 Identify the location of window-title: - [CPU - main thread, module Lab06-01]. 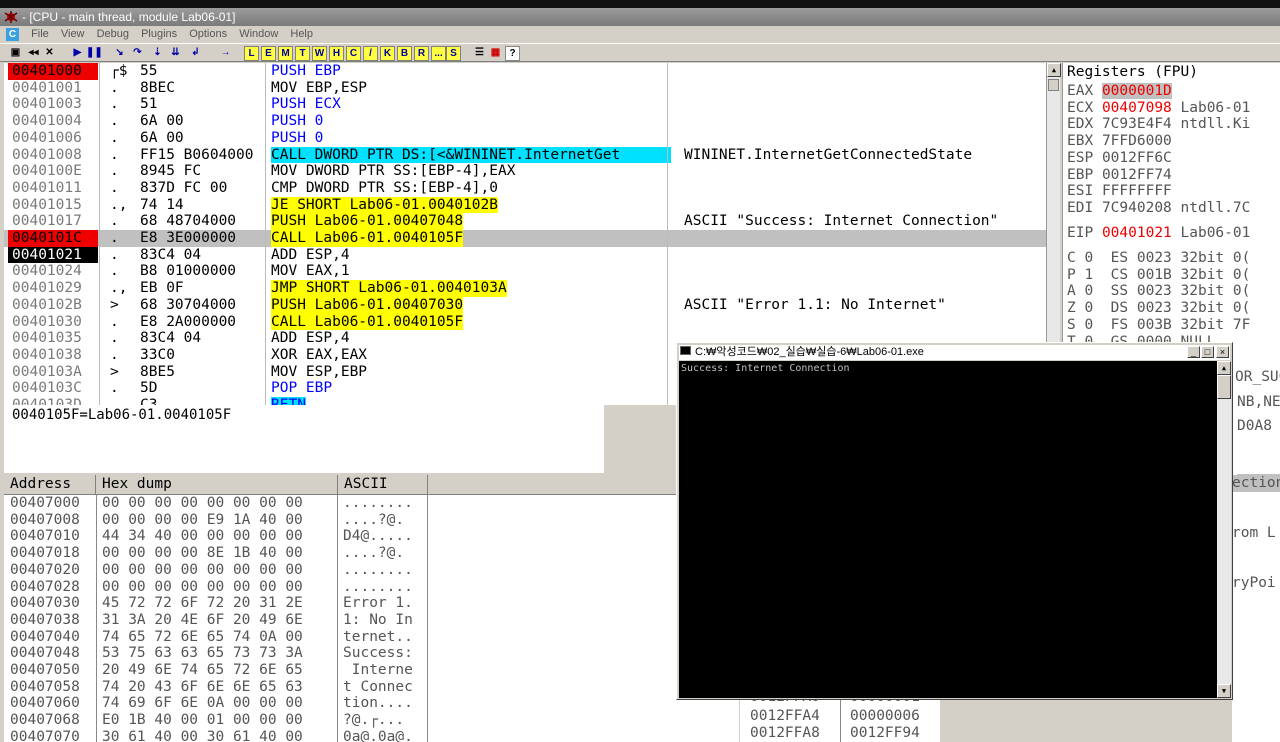
(640, 17).